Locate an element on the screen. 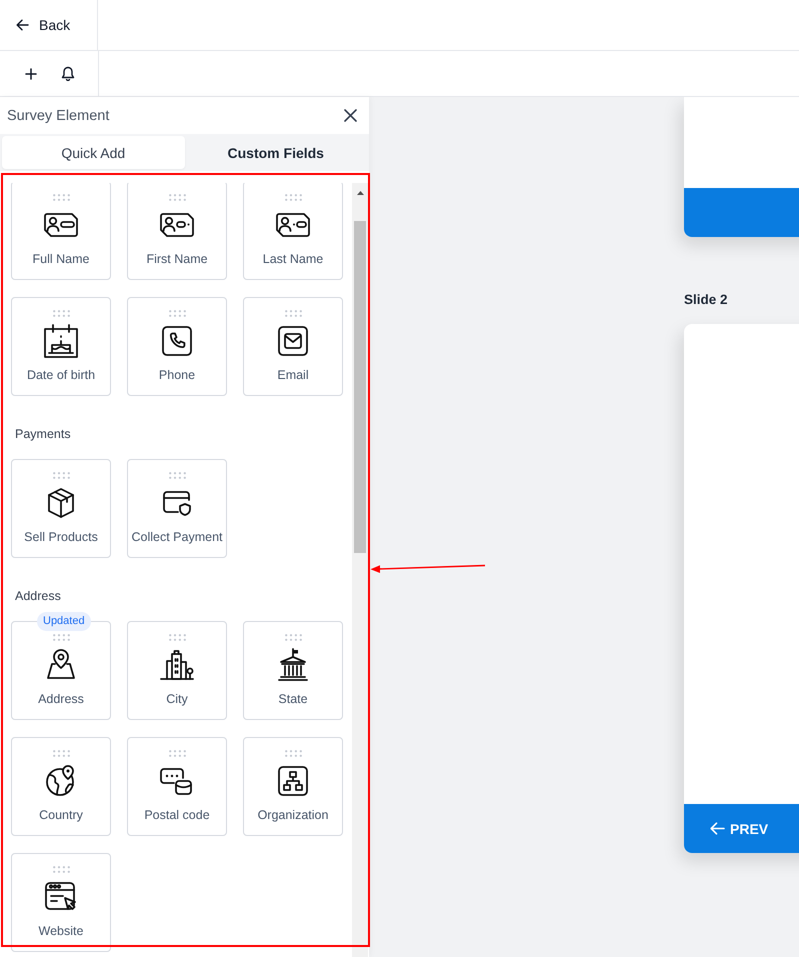  tab: Quick Add is located at coordinates (93, 152).